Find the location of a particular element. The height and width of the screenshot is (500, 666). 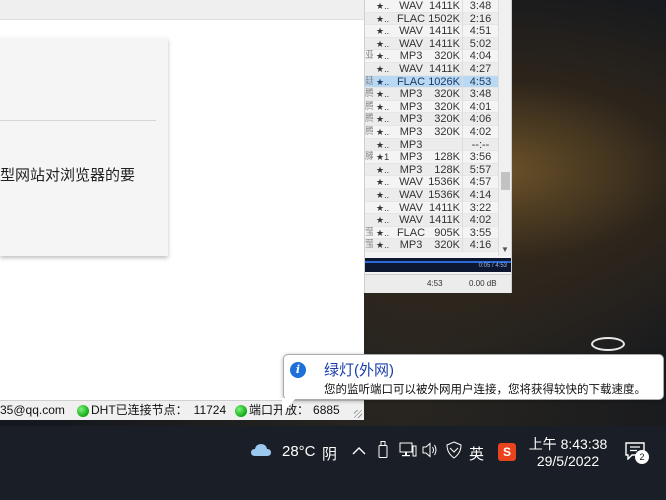

volume-icon is located at coordinates (430, 450).